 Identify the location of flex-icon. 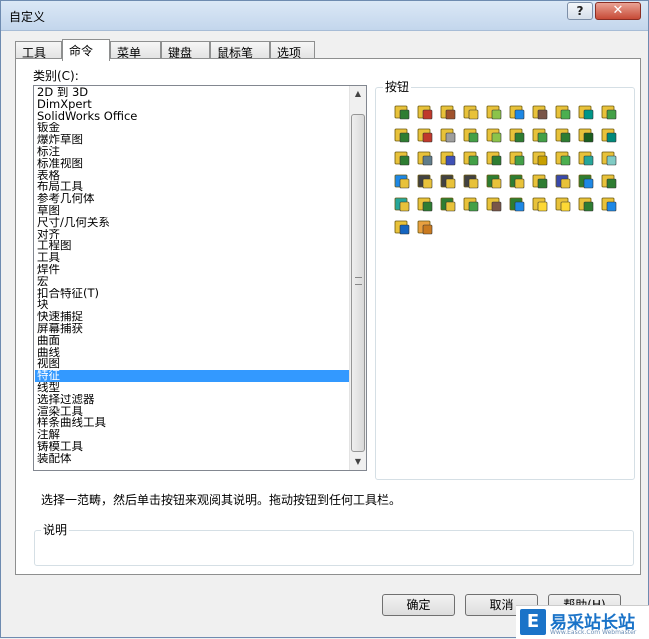
(540, 158).